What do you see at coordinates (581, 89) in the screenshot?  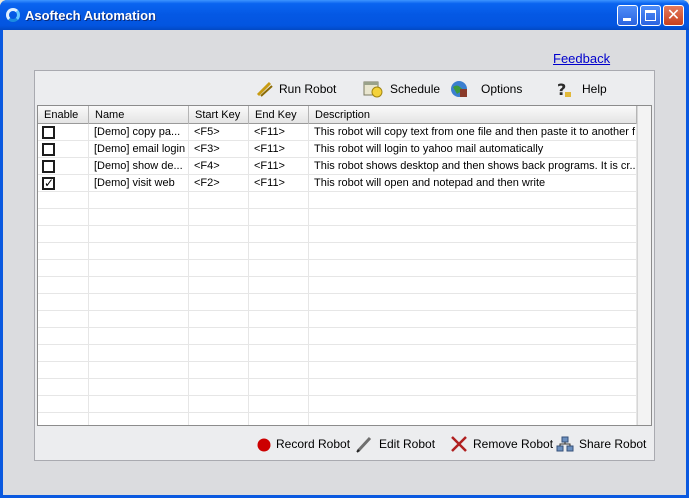 I see `help-button: ? Help` at bounding box center [581, 89].